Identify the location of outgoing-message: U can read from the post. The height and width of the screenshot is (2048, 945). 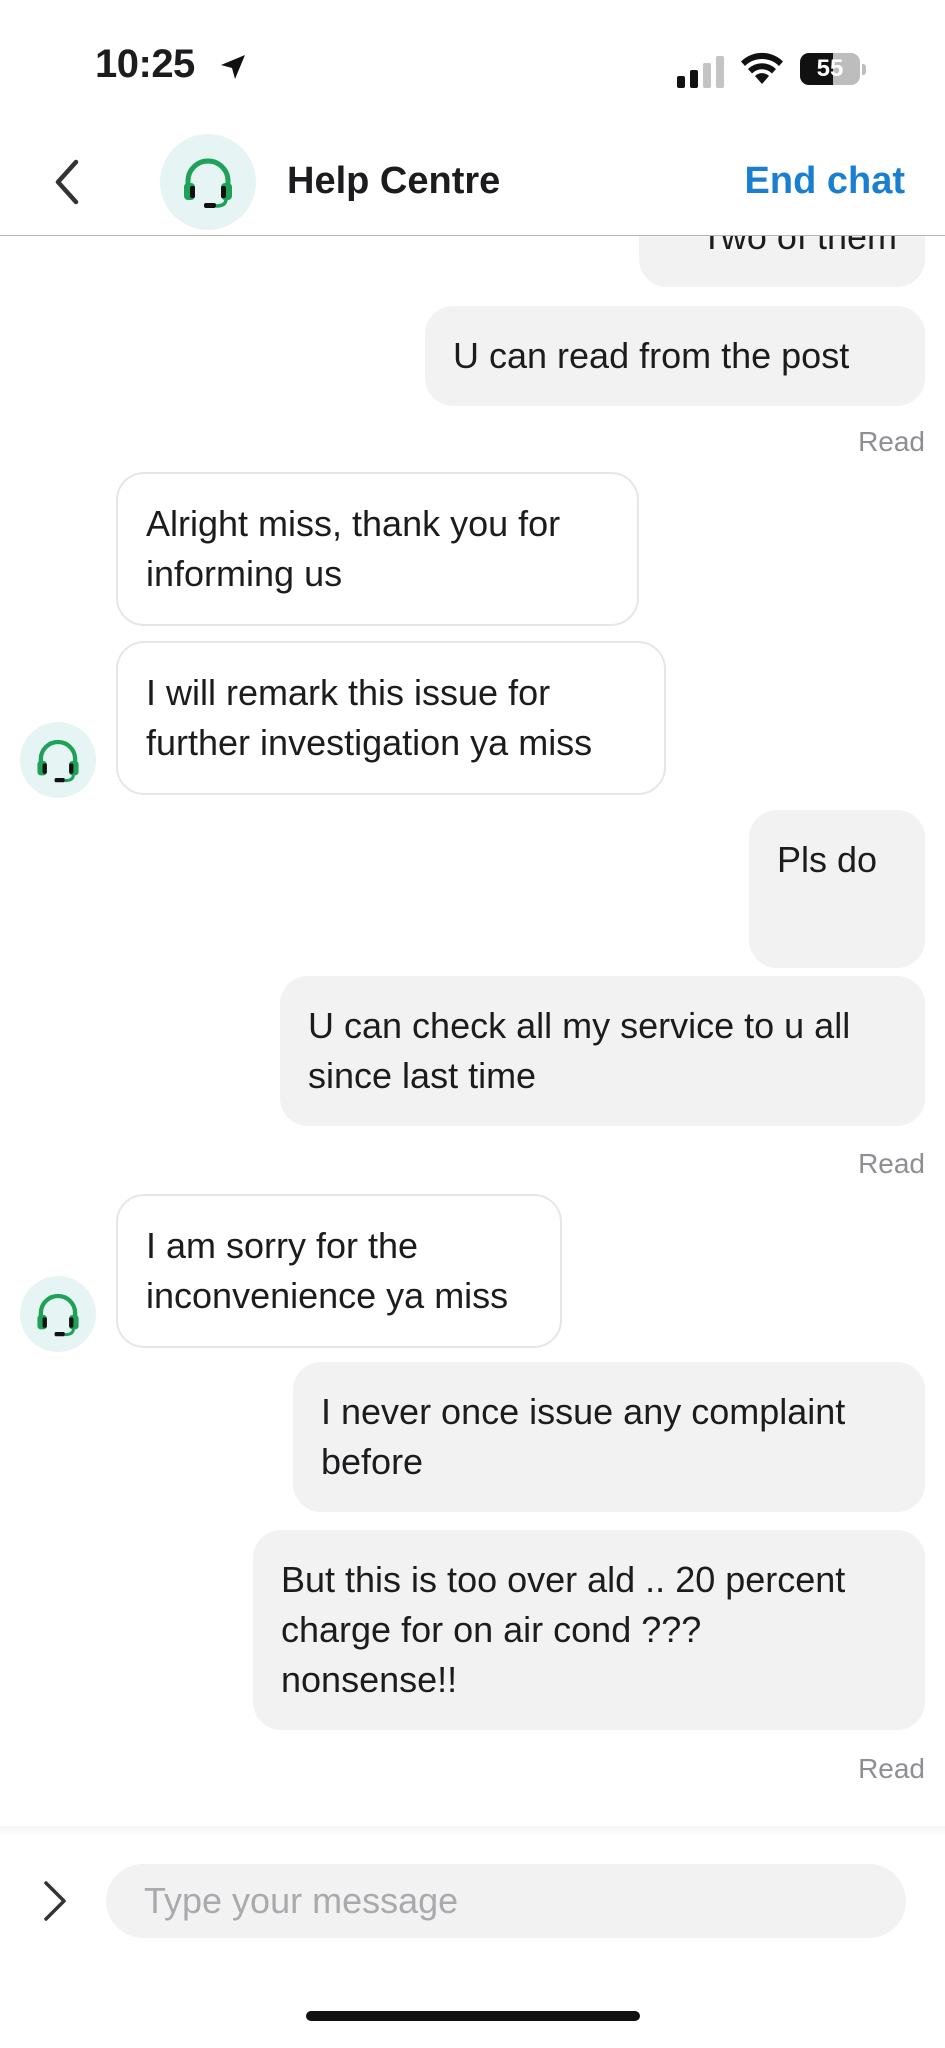
(675, 356).